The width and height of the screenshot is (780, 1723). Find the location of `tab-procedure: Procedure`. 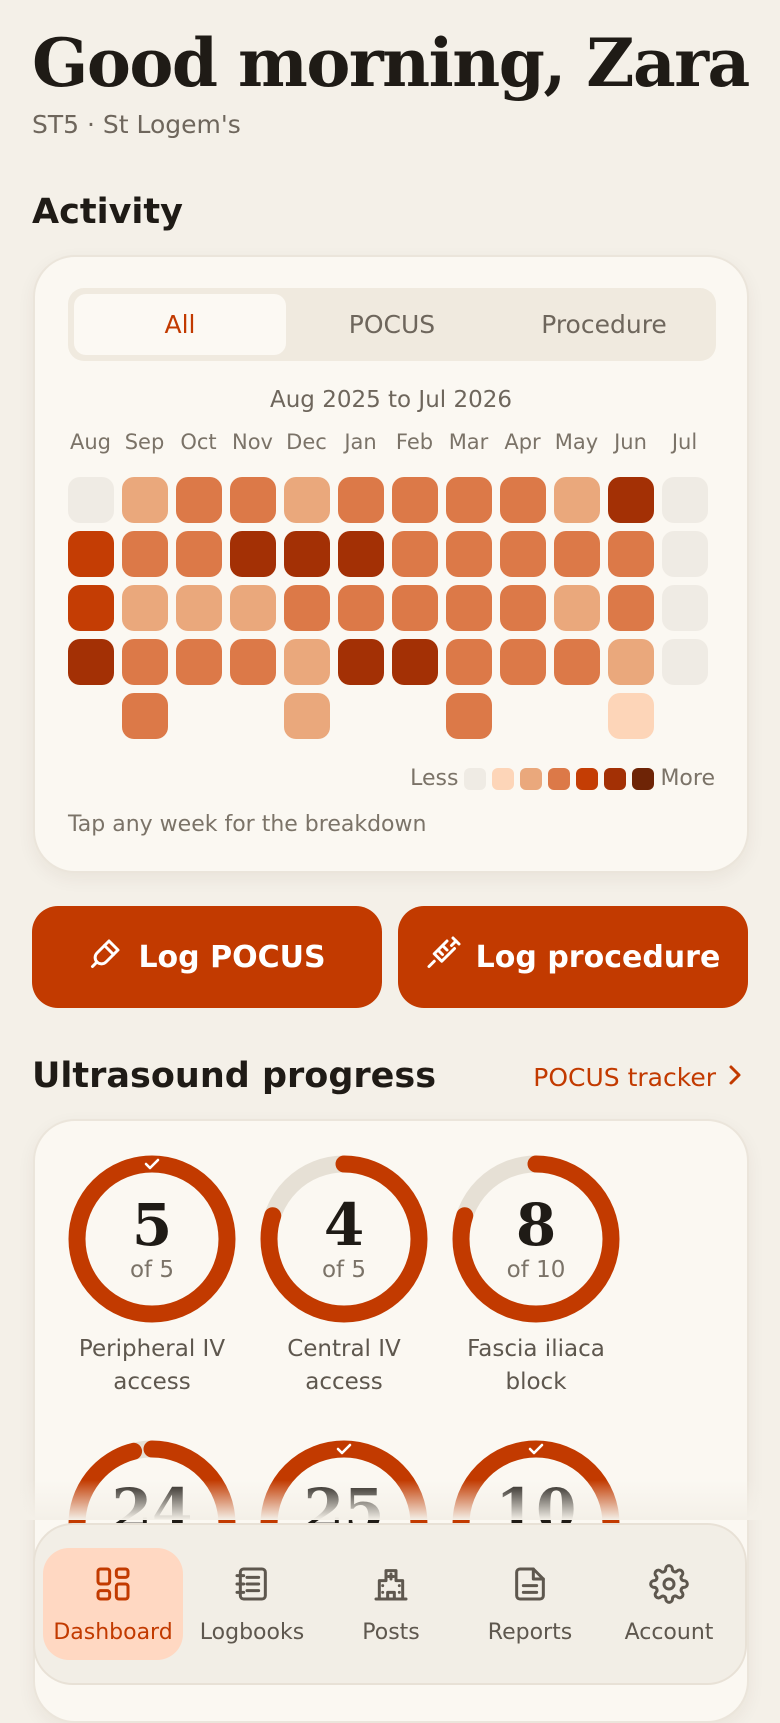

tab-procedure: Procedure is located at coordinates (604, 324).